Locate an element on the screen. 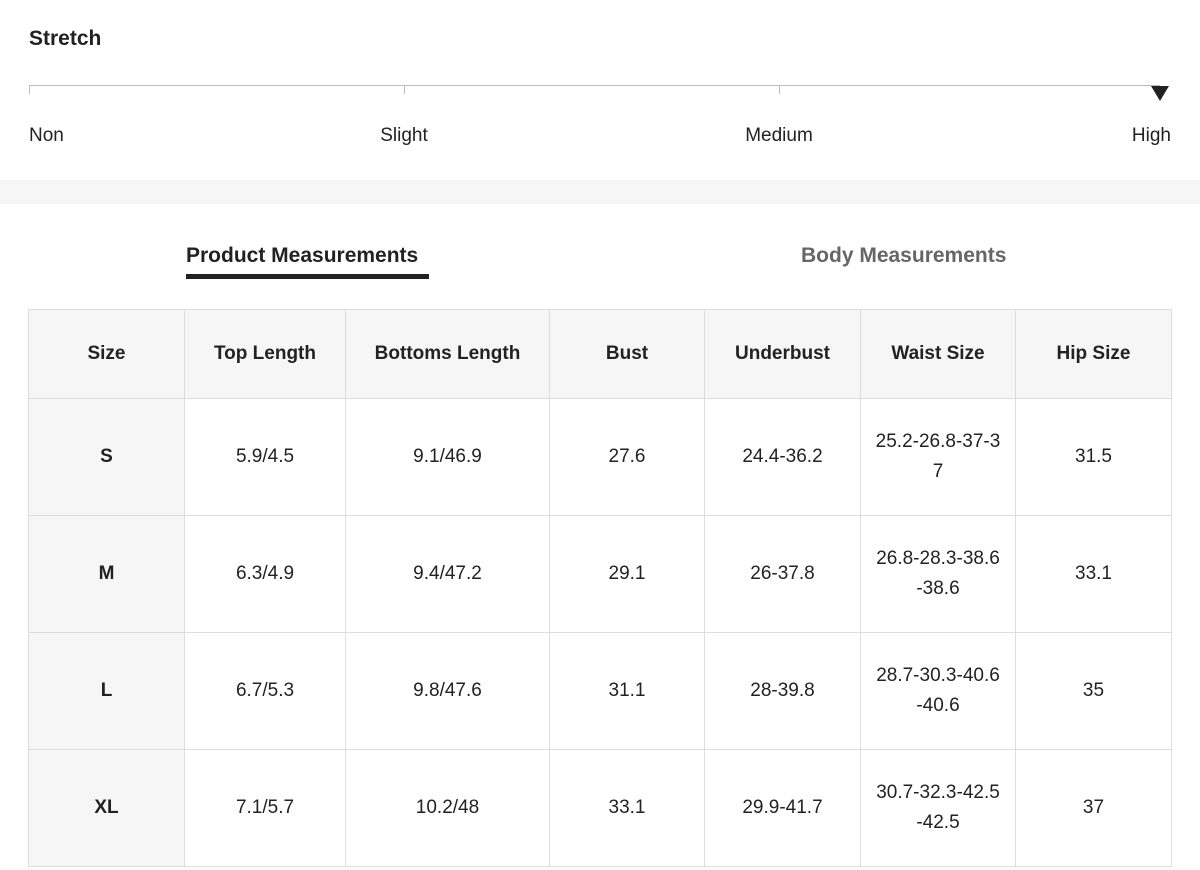 Image resolution: width=1200 pixels, height=870 pixels. tab-product-measurements: Product Measurements is located at coordinates (302, 256).